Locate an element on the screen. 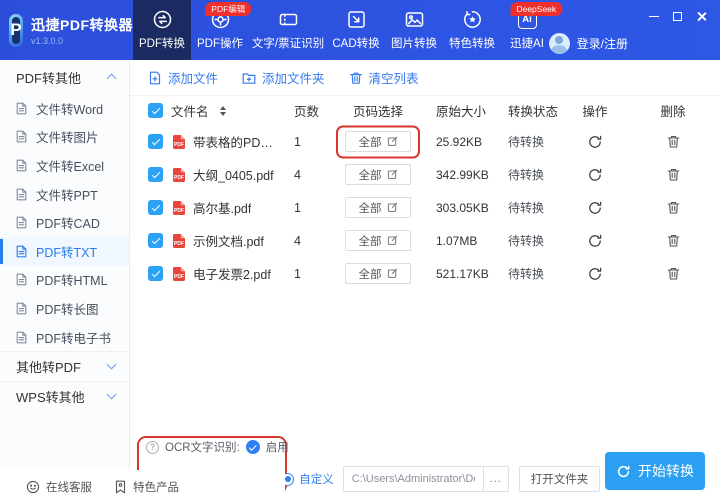  add-folder-button: 添加文件夹 is located at coordinates (283, 77).